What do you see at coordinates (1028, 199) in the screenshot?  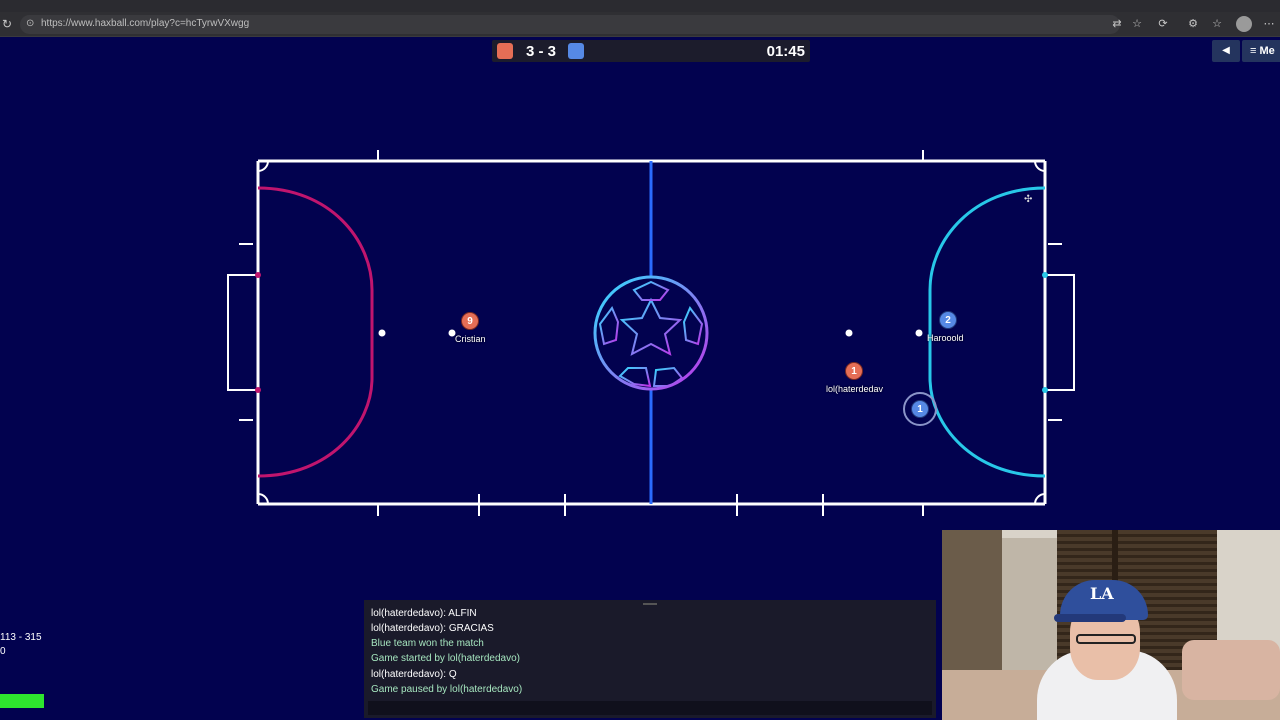 I see `cursor-icon: ✣` at bounding box center [1028, 199].